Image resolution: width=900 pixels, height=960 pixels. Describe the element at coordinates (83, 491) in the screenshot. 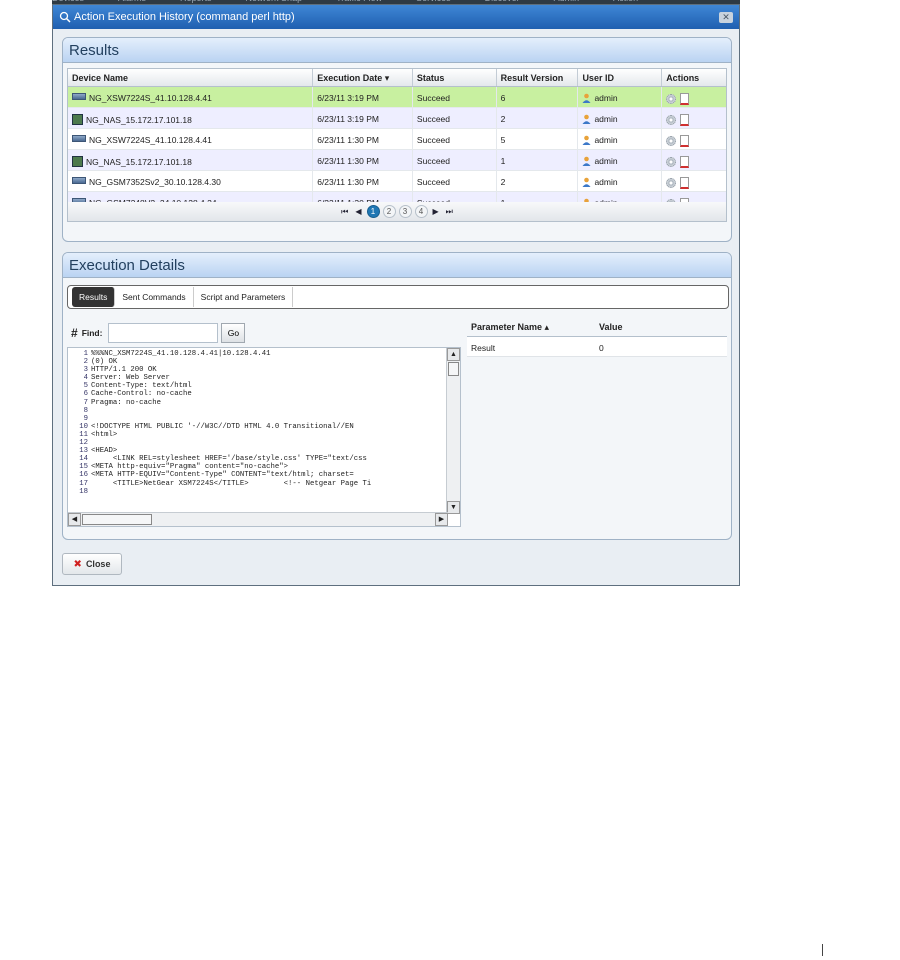

I see `line-number: 18` at that location.